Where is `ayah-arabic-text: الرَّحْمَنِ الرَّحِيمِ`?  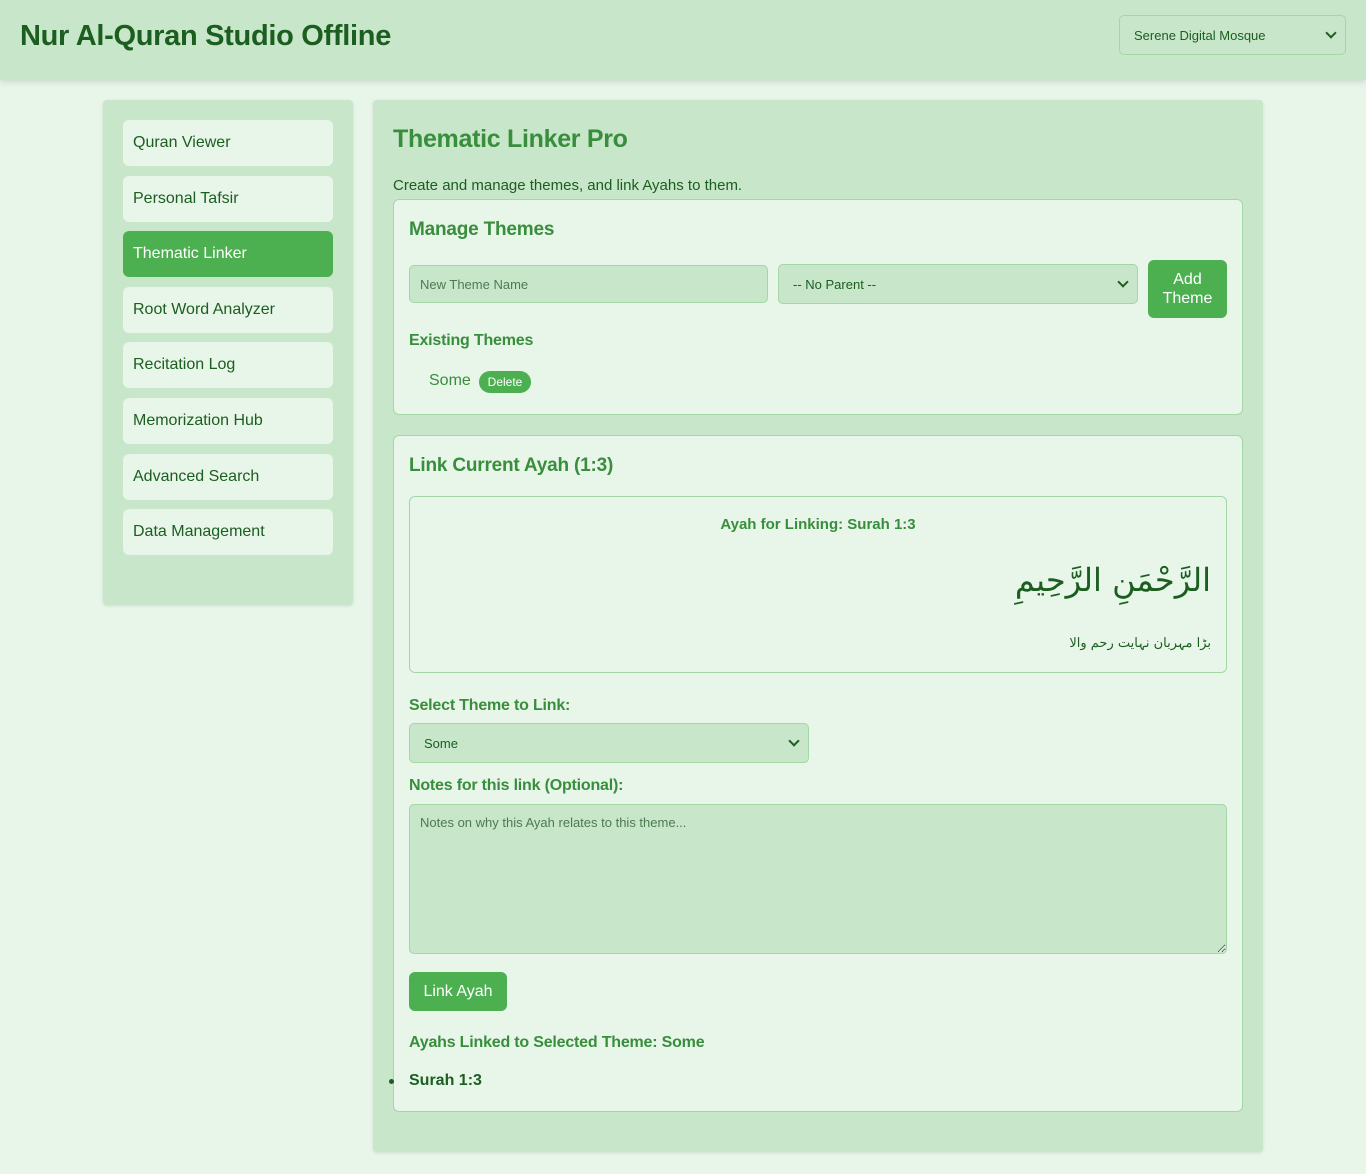 ayah-arabic-text: الرَّحْمَنِ الرَّحِيمِ is located at coordinates (1112, 580).